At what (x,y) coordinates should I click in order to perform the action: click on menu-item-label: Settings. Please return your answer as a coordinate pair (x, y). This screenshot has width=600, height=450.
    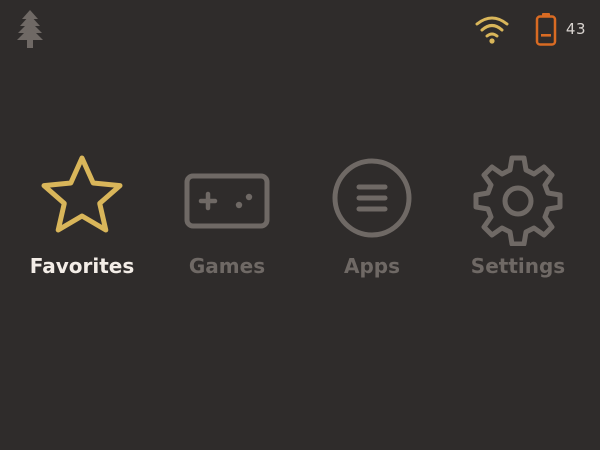
    Looking at the image, I should click on (518, 266).